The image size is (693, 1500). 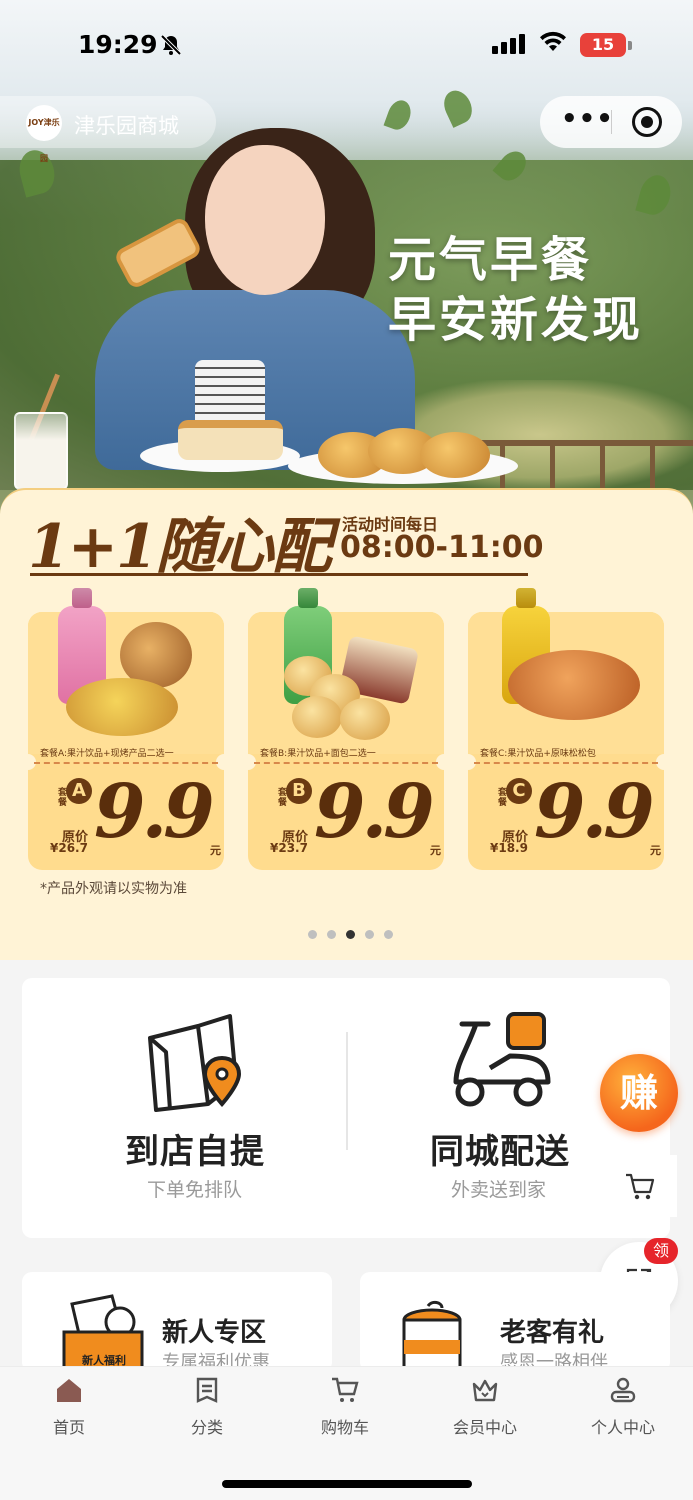 I want to click on tab-home: 首页, so click(x=69, y=1407).